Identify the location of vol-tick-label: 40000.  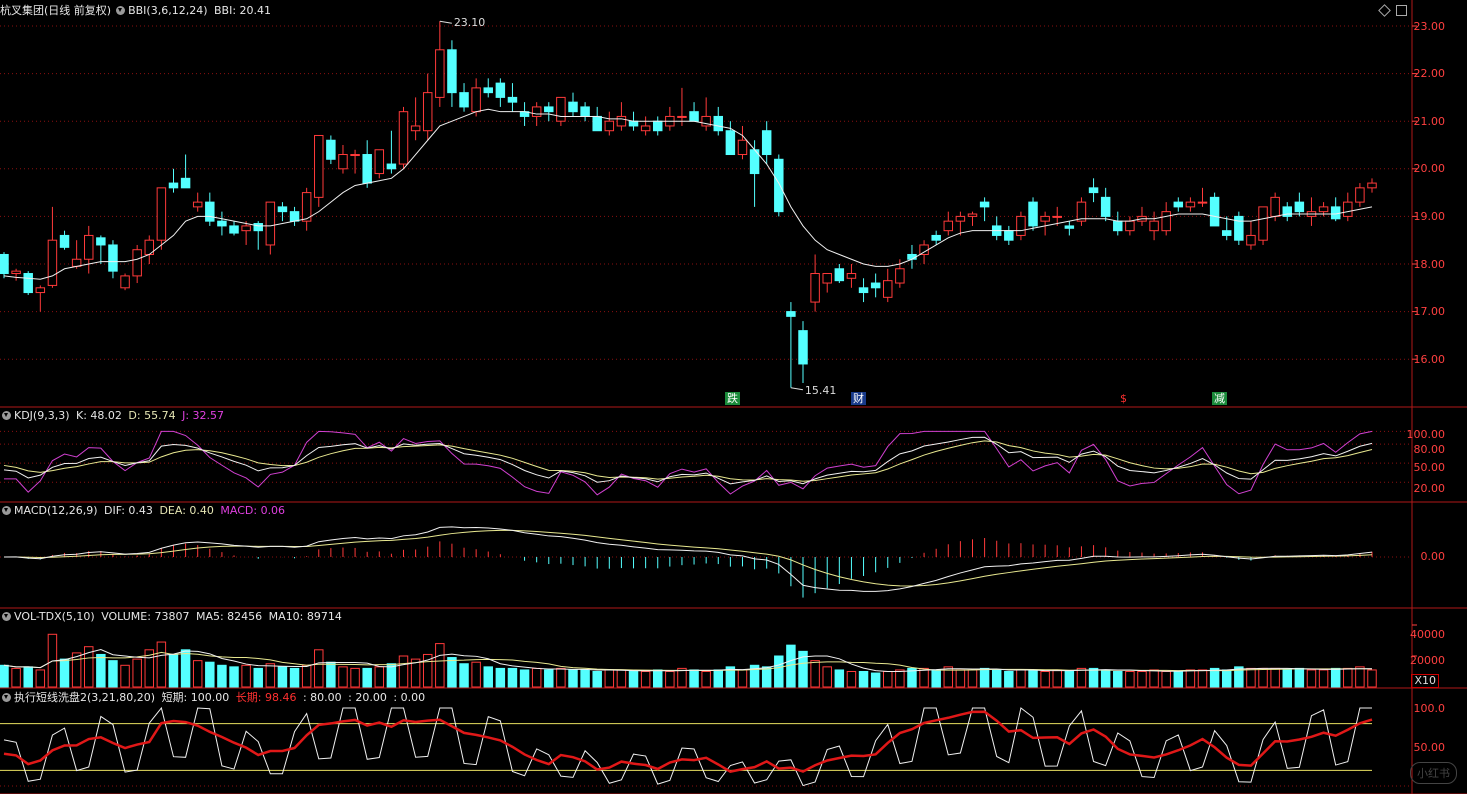
(1427, 634).